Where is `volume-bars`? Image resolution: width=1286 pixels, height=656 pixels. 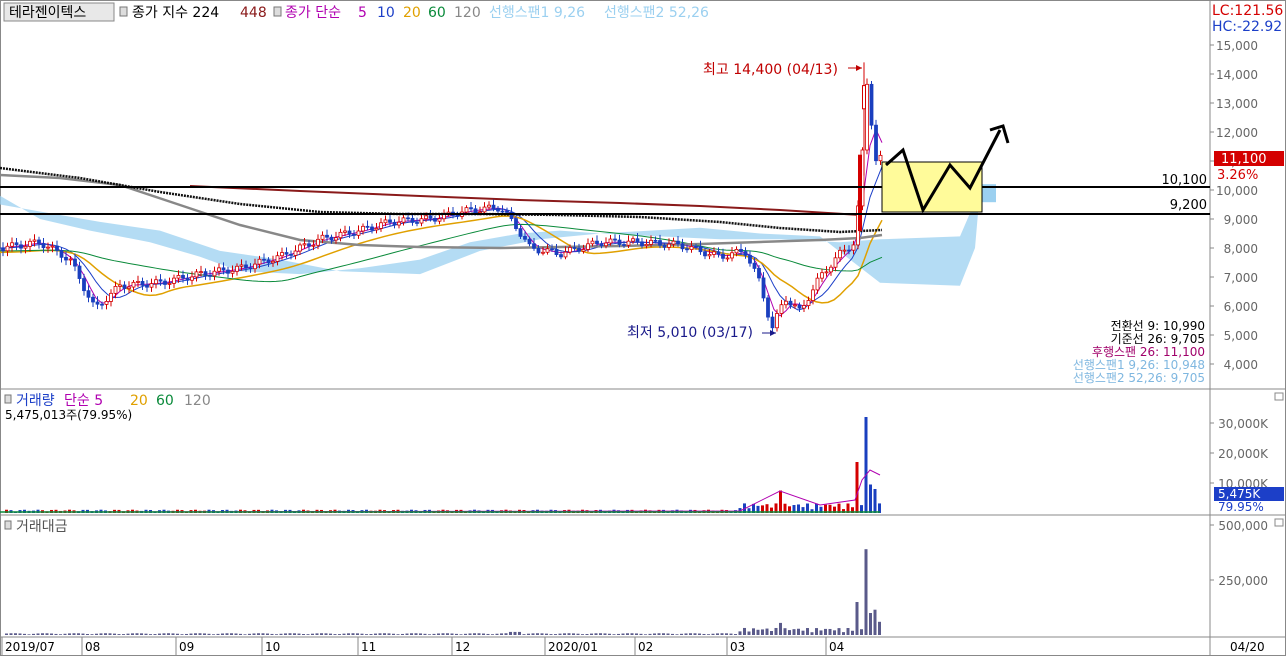 volume-bars is located at coordinates (440, 465).